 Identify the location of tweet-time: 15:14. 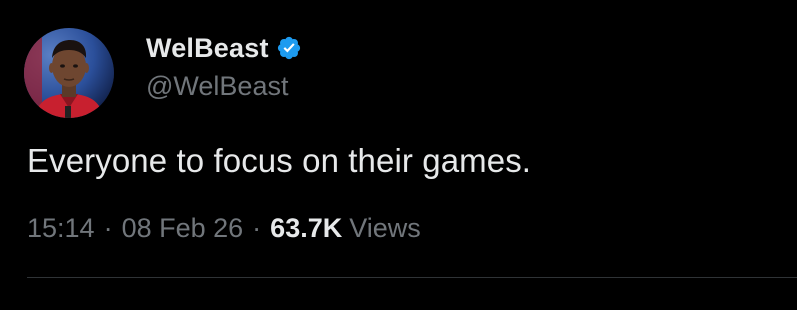
(61, 228).